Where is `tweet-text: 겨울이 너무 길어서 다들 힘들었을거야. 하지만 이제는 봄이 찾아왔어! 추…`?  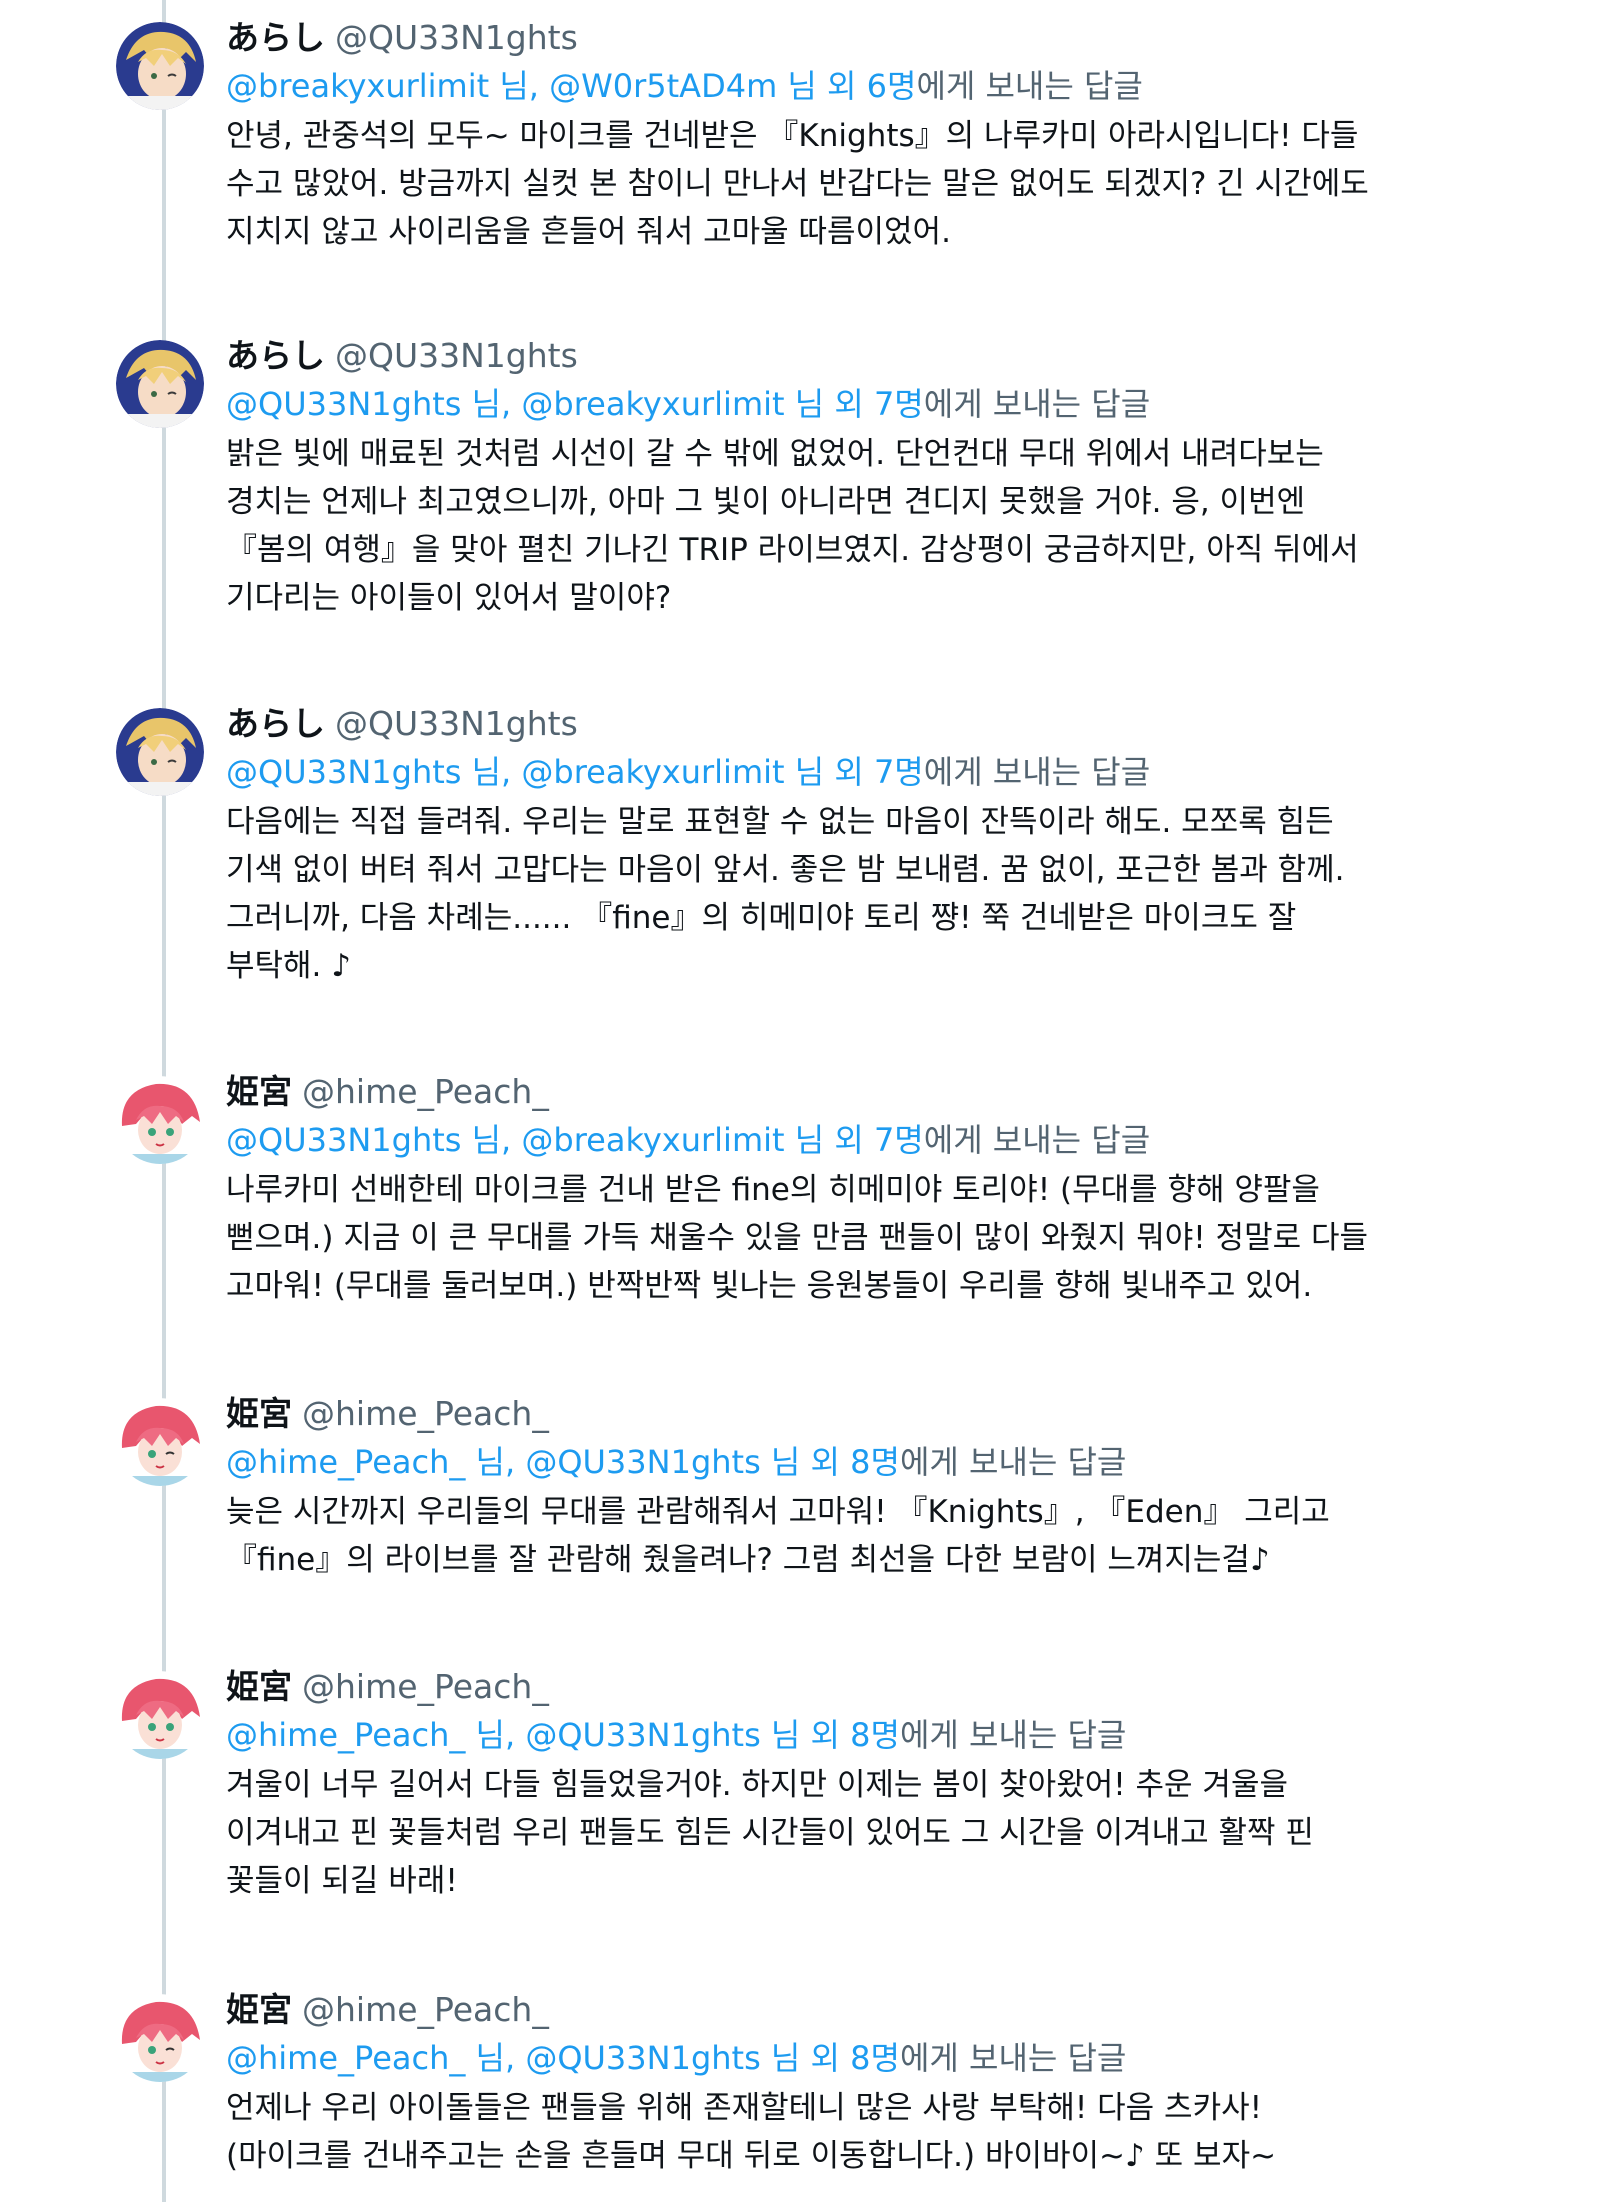 tweet-text: 겨울이 너무 길어서 다들 힘들었을거야. 하지만 이제는 봄이 찾아왔어! 추… is located at coordinates (770, 1833).